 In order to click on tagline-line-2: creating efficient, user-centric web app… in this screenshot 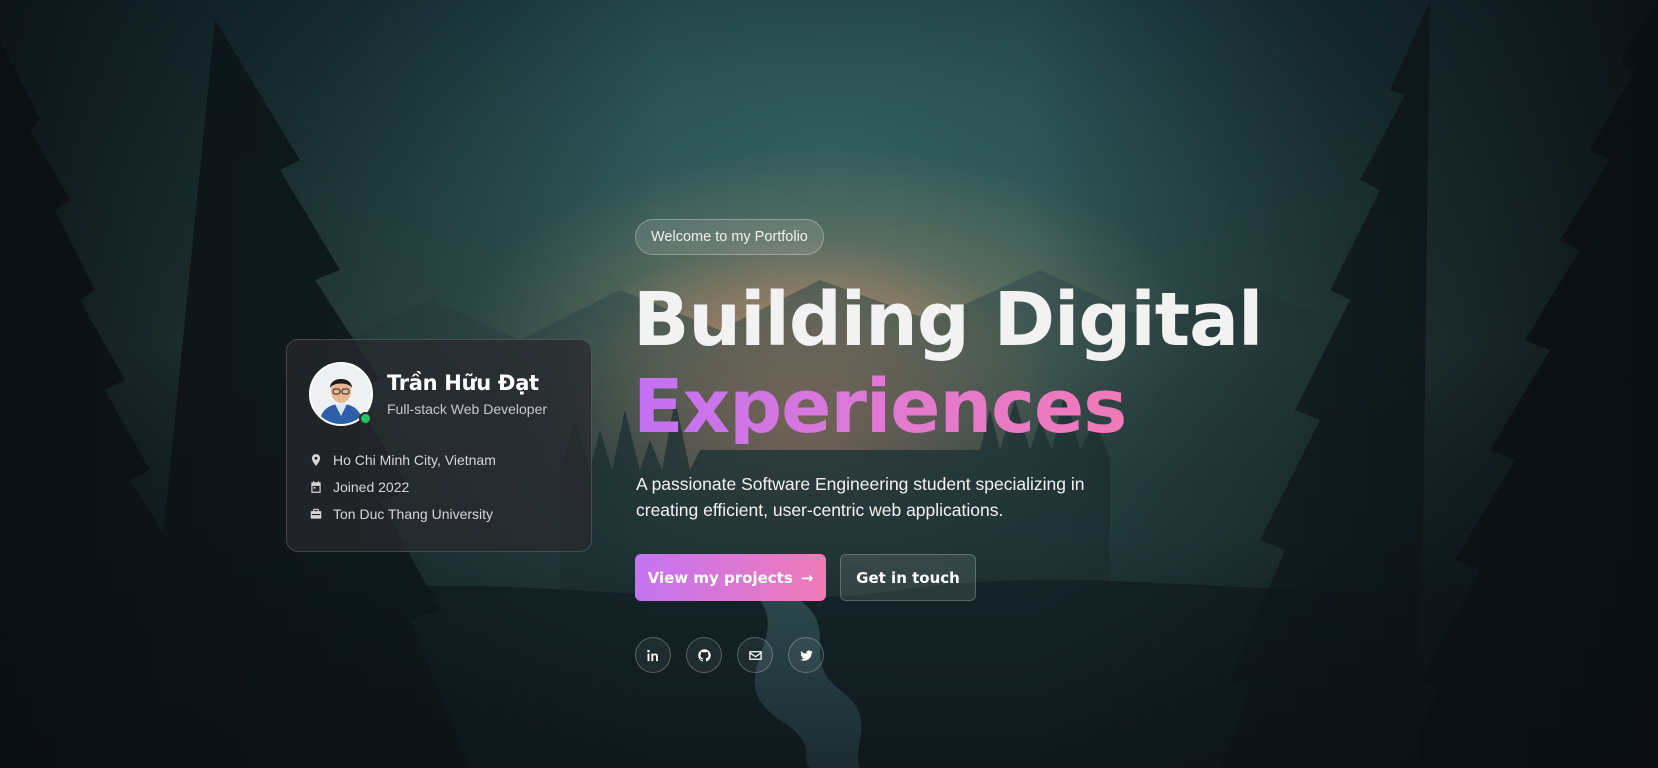, I will do `click(820, 510)`.